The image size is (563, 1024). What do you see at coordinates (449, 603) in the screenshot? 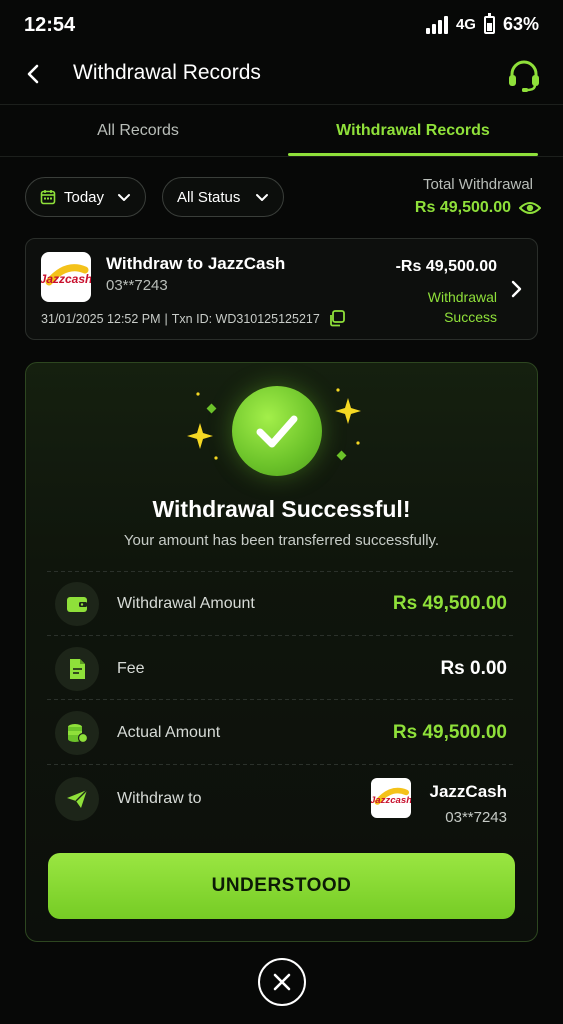
I see `withdrawal-amount-value: Rs 49,500.00` at bounding box center [449, 603].